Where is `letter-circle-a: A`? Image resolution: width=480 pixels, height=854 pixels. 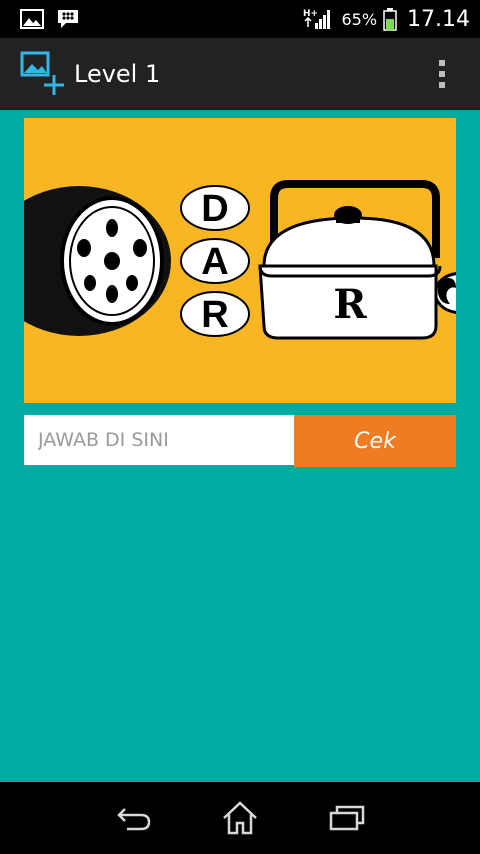 letter-circle-a: A is located at coordinates (215, 261).